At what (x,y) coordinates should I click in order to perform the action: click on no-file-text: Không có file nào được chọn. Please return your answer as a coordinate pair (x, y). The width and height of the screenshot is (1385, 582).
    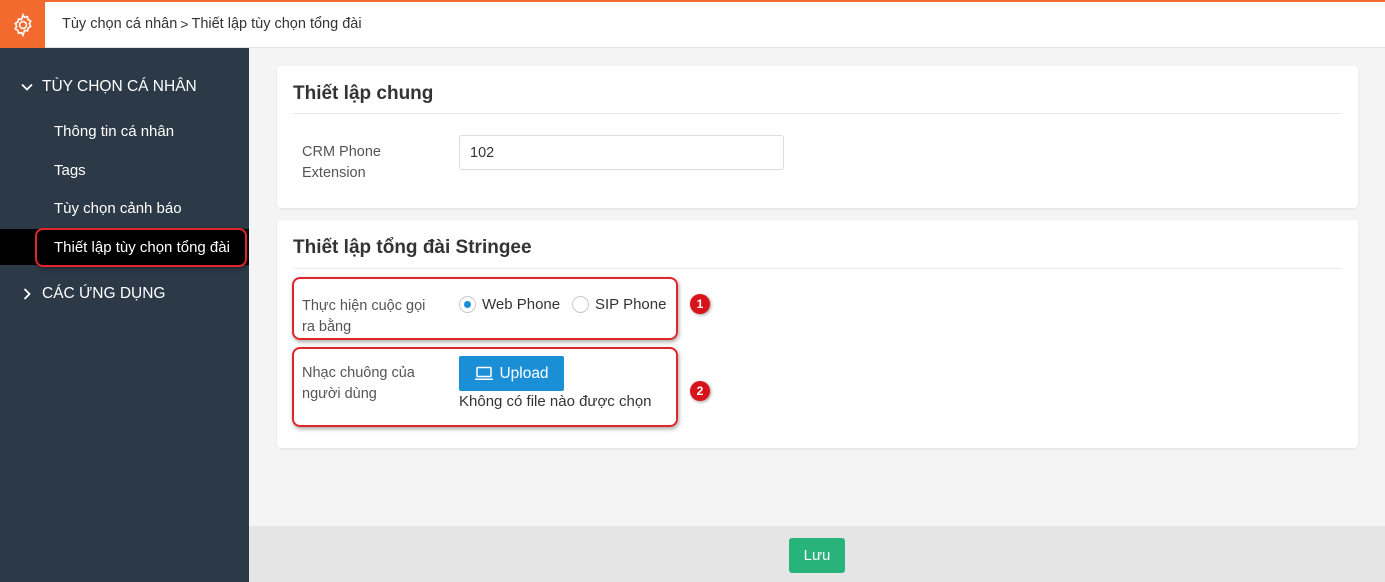
    Looking at the image, I should click on (555, 401).